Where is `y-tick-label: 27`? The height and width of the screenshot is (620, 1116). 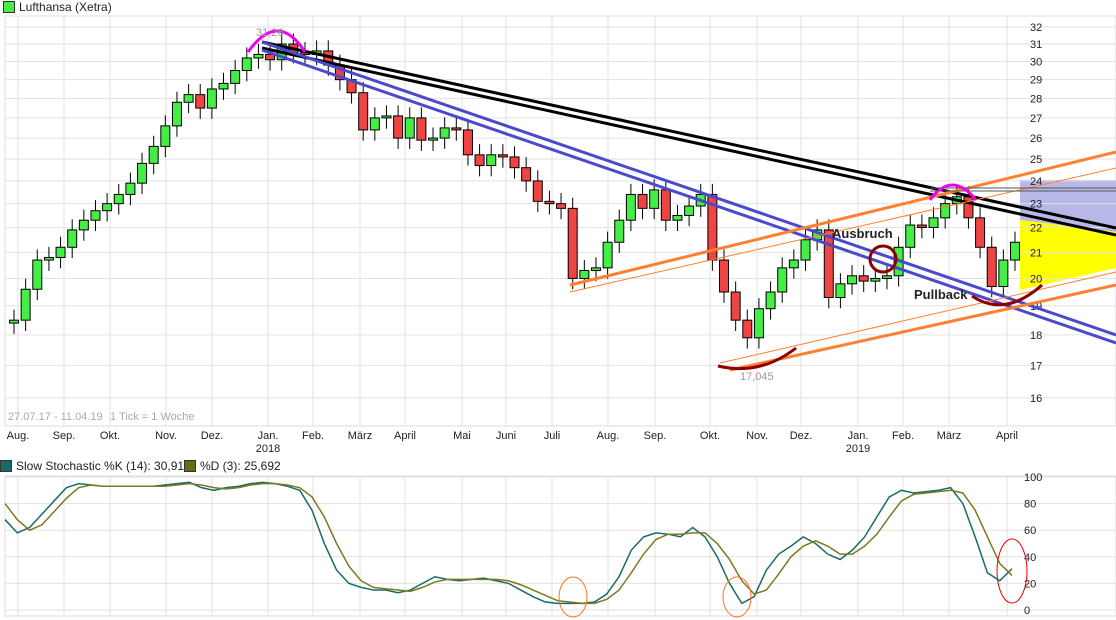
y-tick-label: 27 is located at coordinates (1036, 119).